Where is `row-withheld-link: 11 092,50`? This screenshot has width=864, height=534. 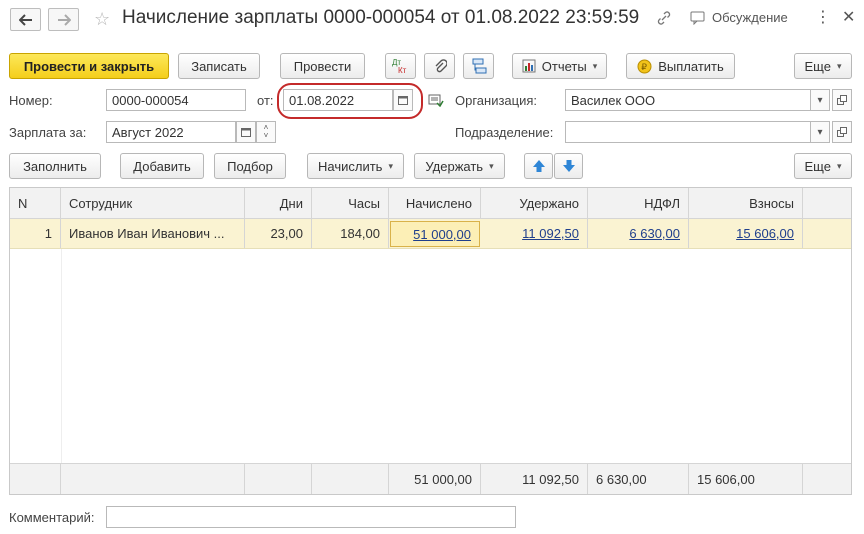
row-withheld-link: 11 092,50 is located at coordinates (550, 233).